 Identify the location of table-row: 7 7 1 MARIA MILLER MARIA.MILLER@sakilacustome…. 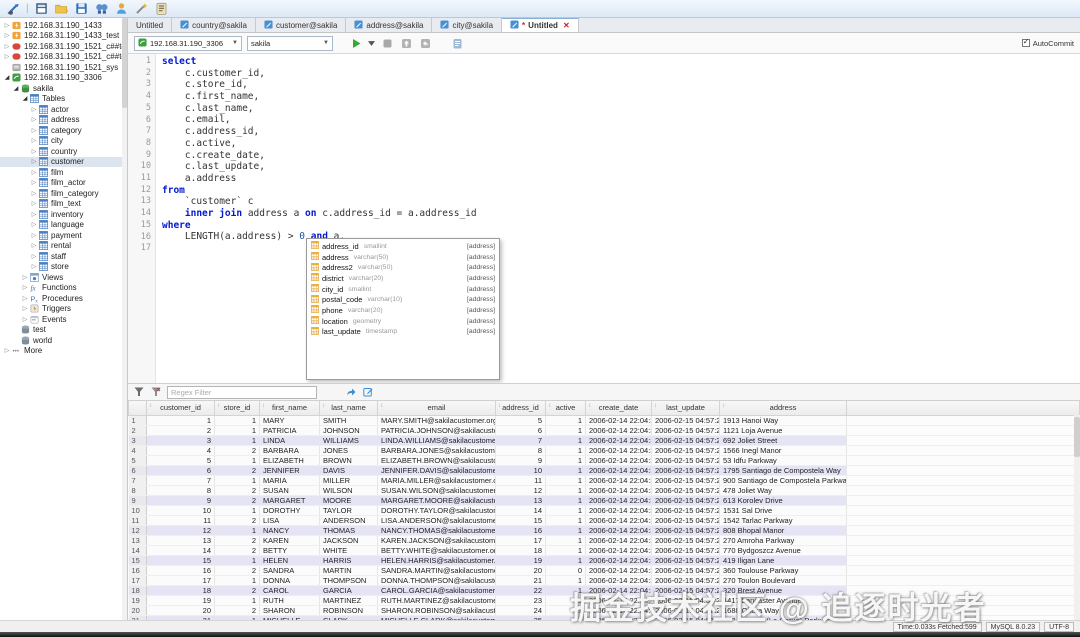
(604, 480).